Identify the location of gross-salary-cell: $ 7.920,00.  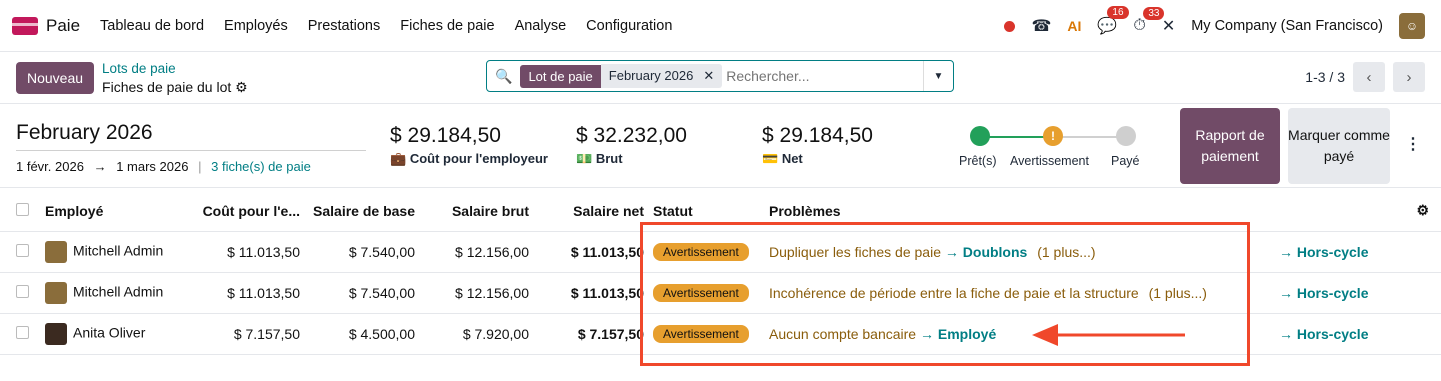
(472, 334).